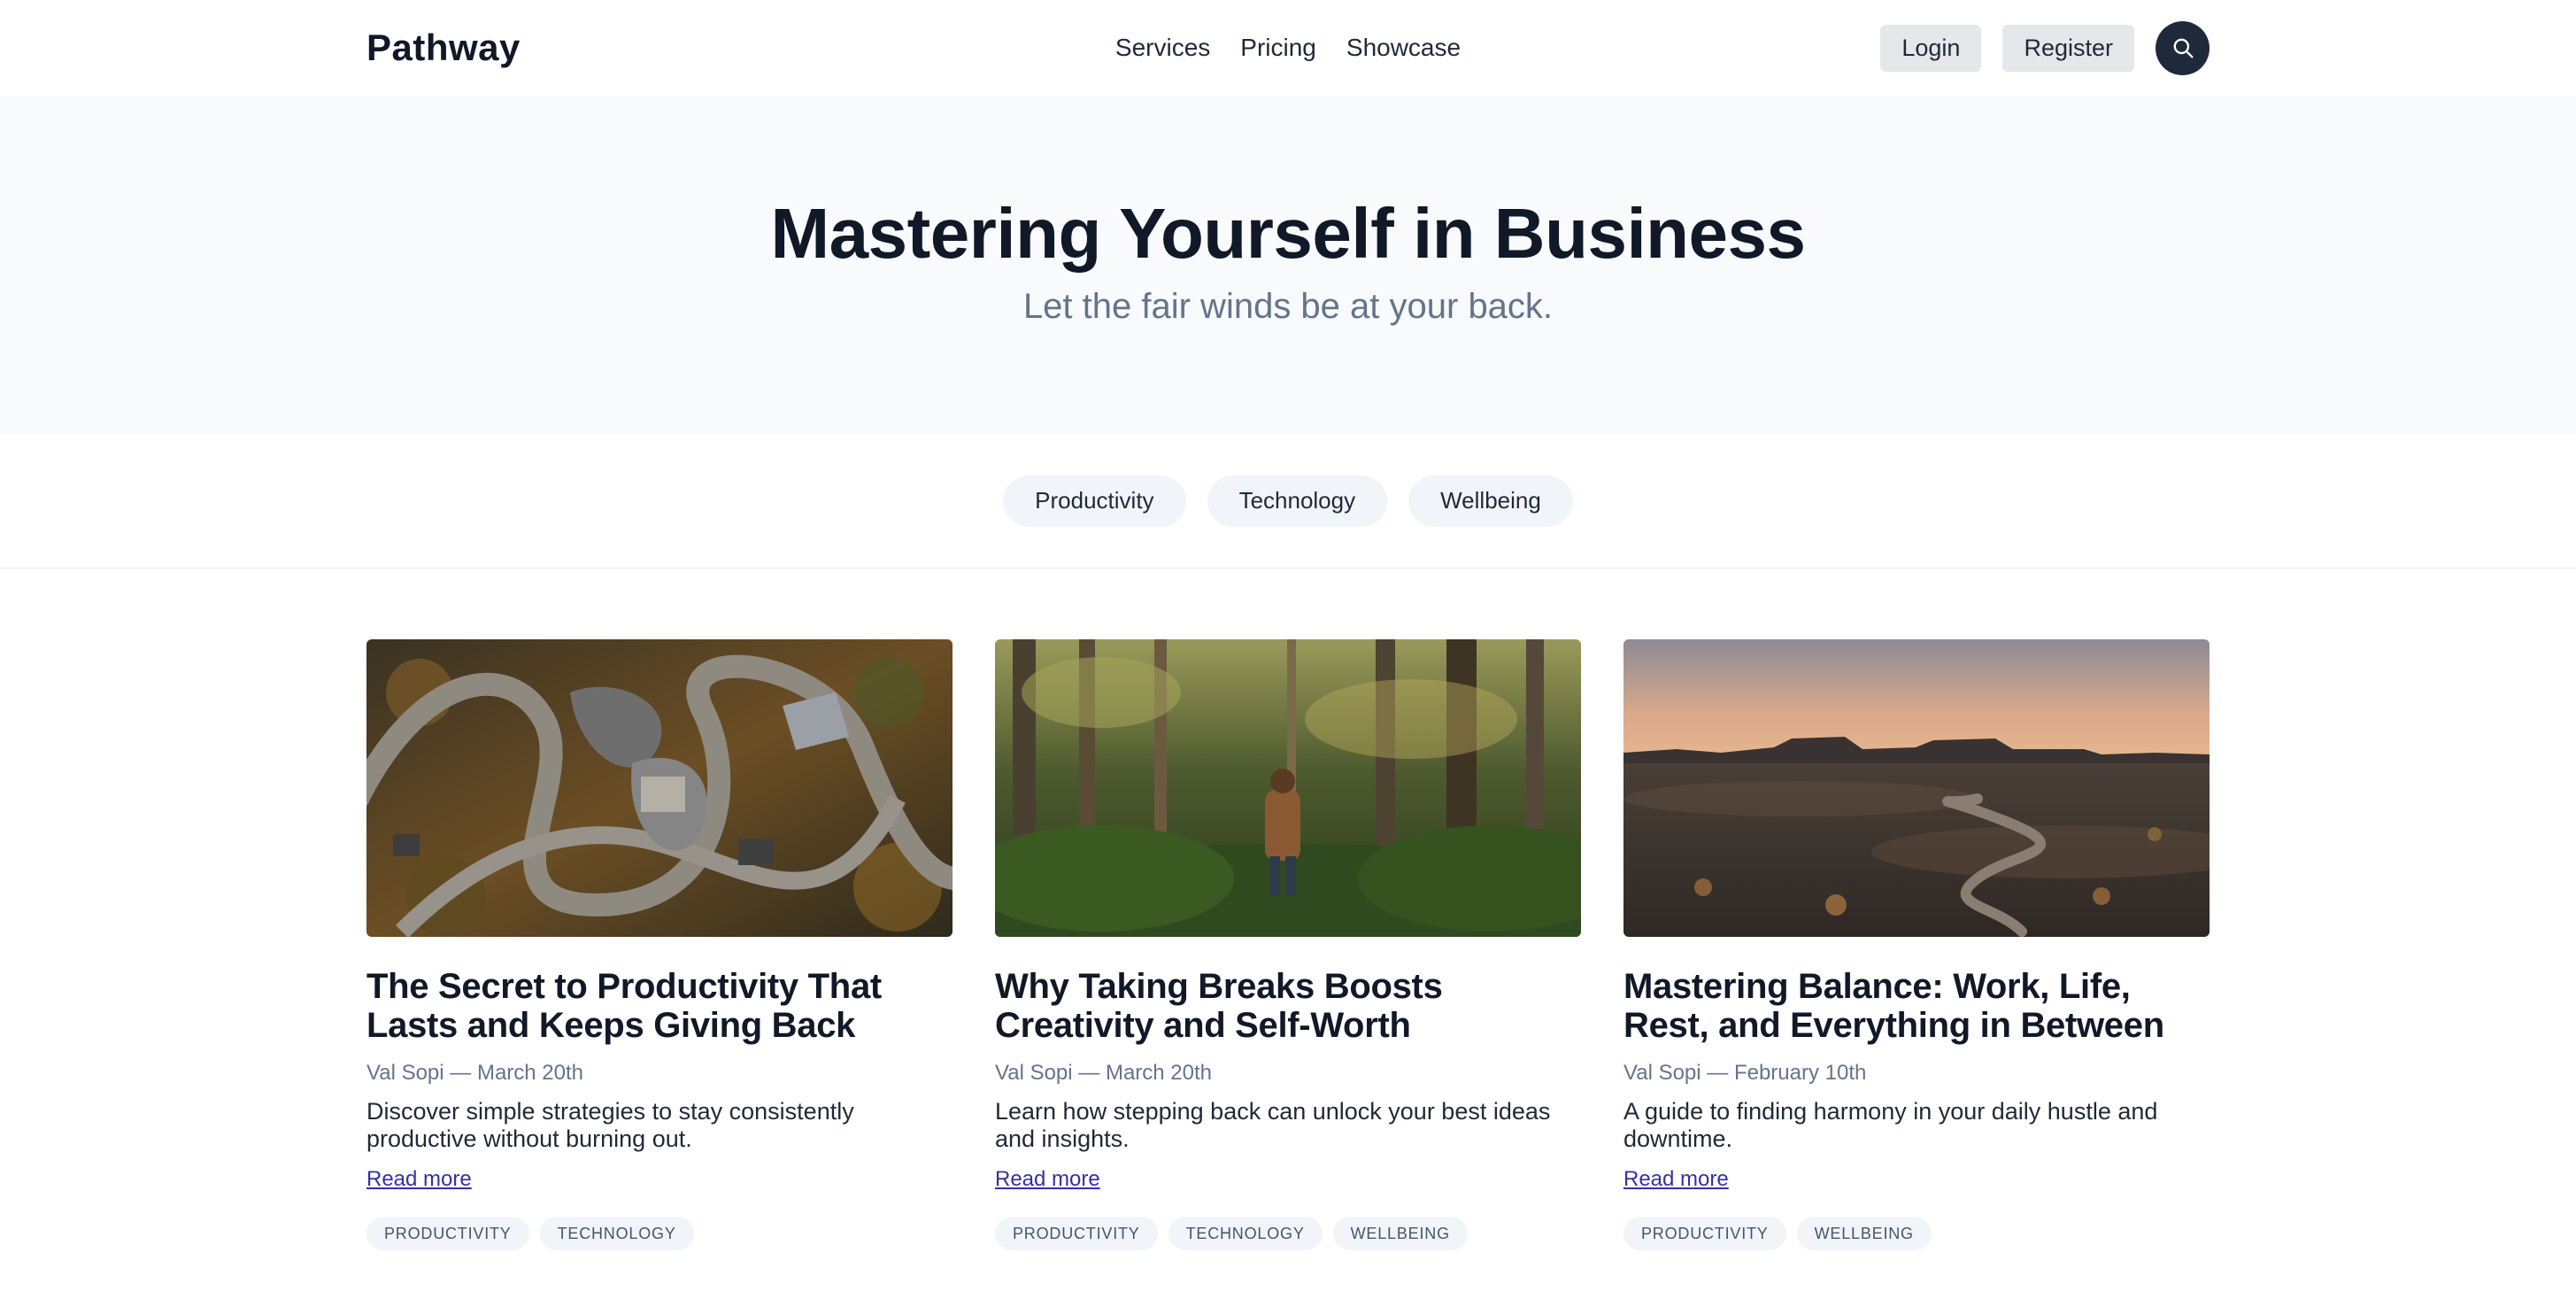 The image size is (2576, 1307). Describe the element at coordinates (1490, 501) in the screenshot. I see `filter-wellbeing: Wellbeing` at that location.